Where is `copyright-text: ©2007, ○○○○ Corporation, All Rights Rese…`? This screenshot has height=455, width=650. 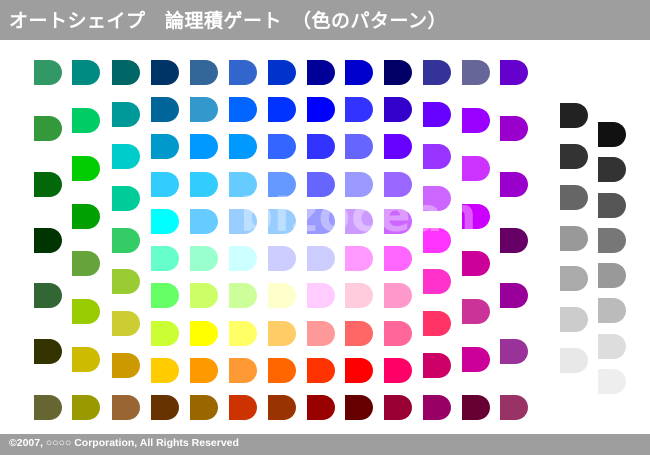
copyright-text: ©2007, ○○○○ Corporation, All Rights Rese… is located at coordinates (124, 443).